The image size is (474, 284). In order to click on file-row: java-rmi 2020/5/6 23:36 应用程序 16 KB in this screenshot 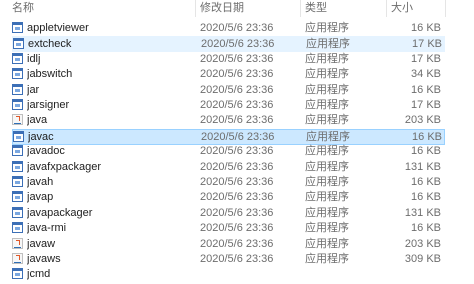, I will do `click(228, 229)`.